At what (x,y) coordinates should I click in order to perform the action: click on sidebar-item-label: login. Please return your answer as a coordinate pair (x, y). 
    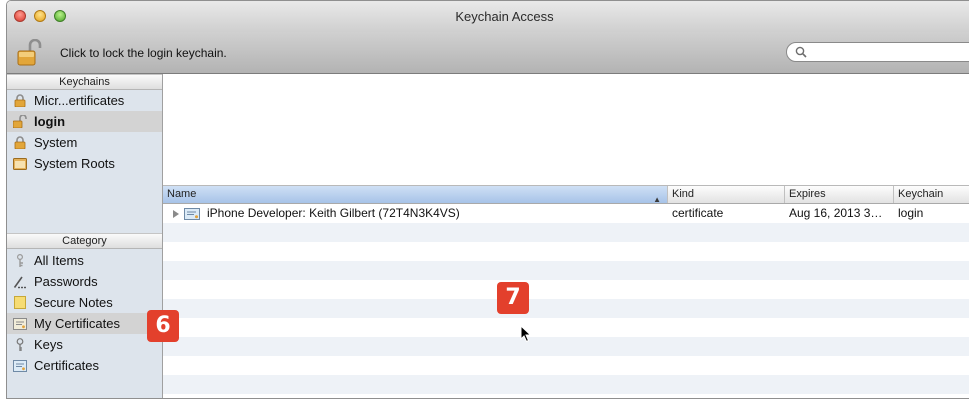
    Looking at the image, I should click on (50, 121).